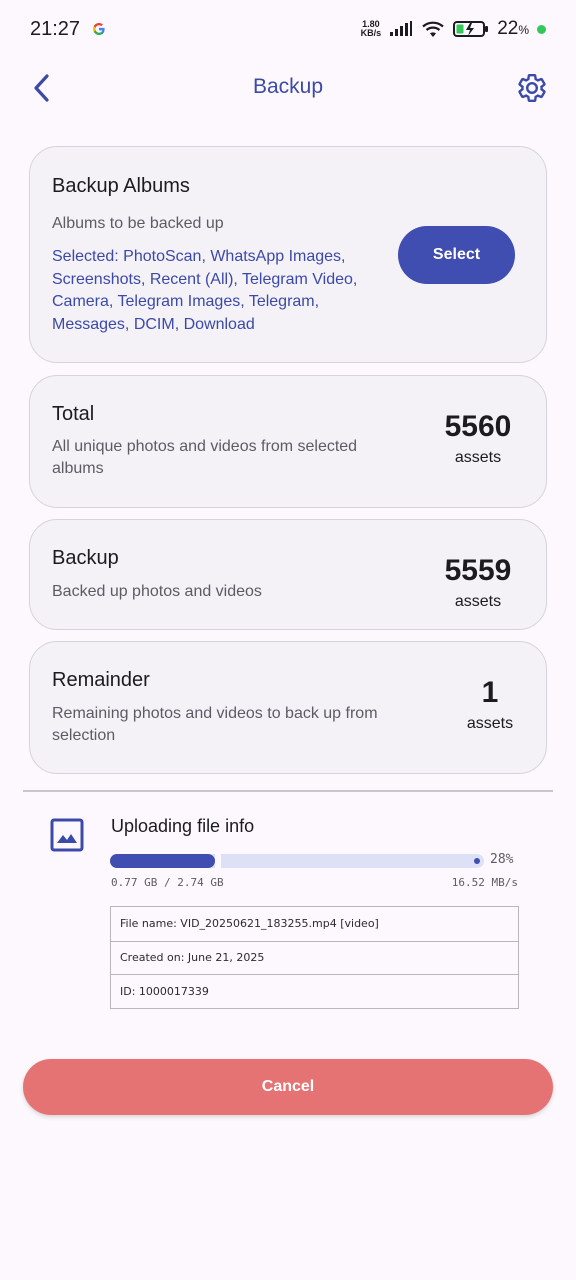  Describe the element at coordinates (456, 255) in the screenshot. I see `select-albums-button: Select` at that location.